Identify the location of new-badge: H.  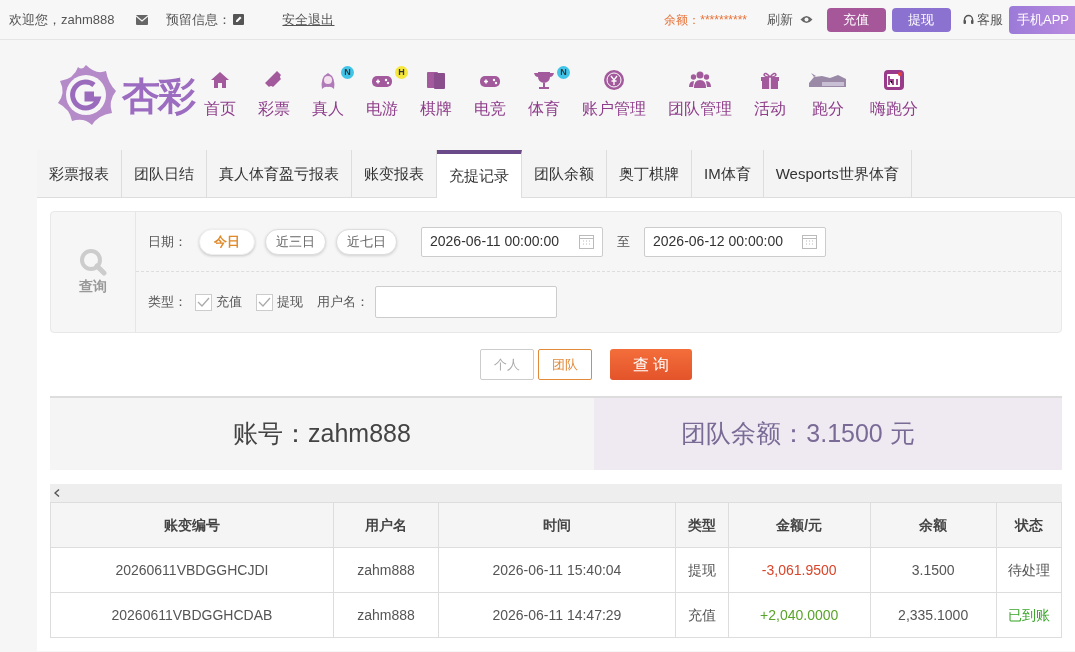
(401, 72).